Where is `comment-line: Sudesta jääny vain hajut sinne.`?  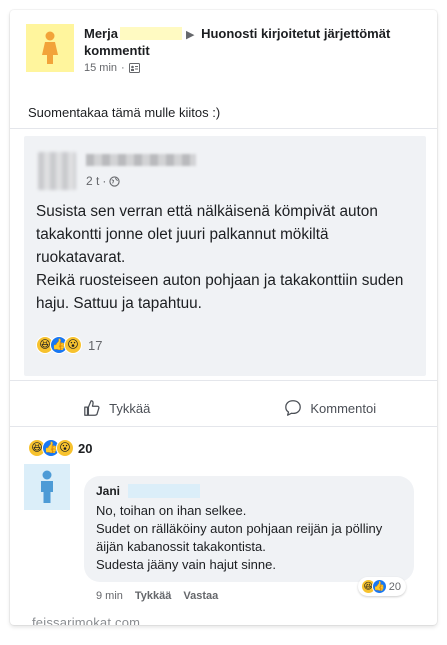 comment-line: Sudesta jääny vain hajut sinne. is located at coordinates (186, 564).